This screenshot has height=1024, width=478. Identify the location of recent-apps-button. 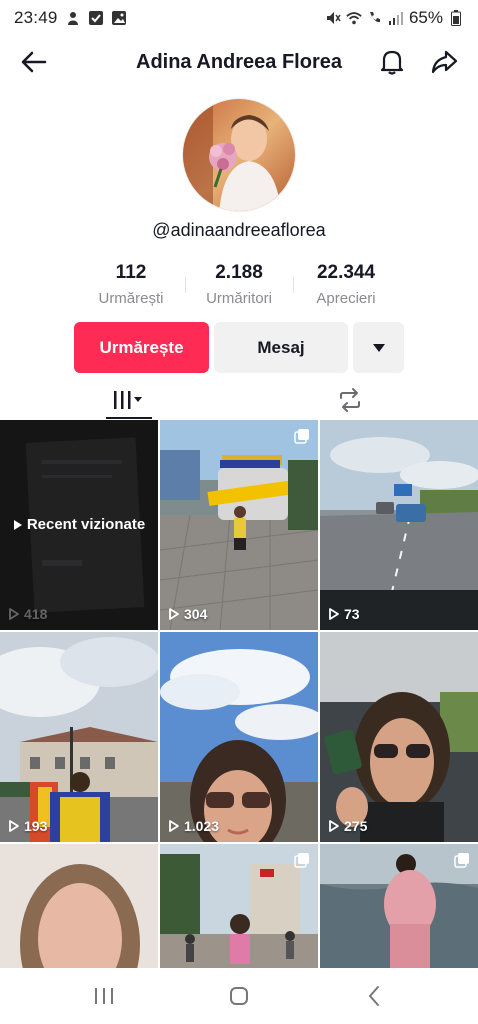
(104, 996).